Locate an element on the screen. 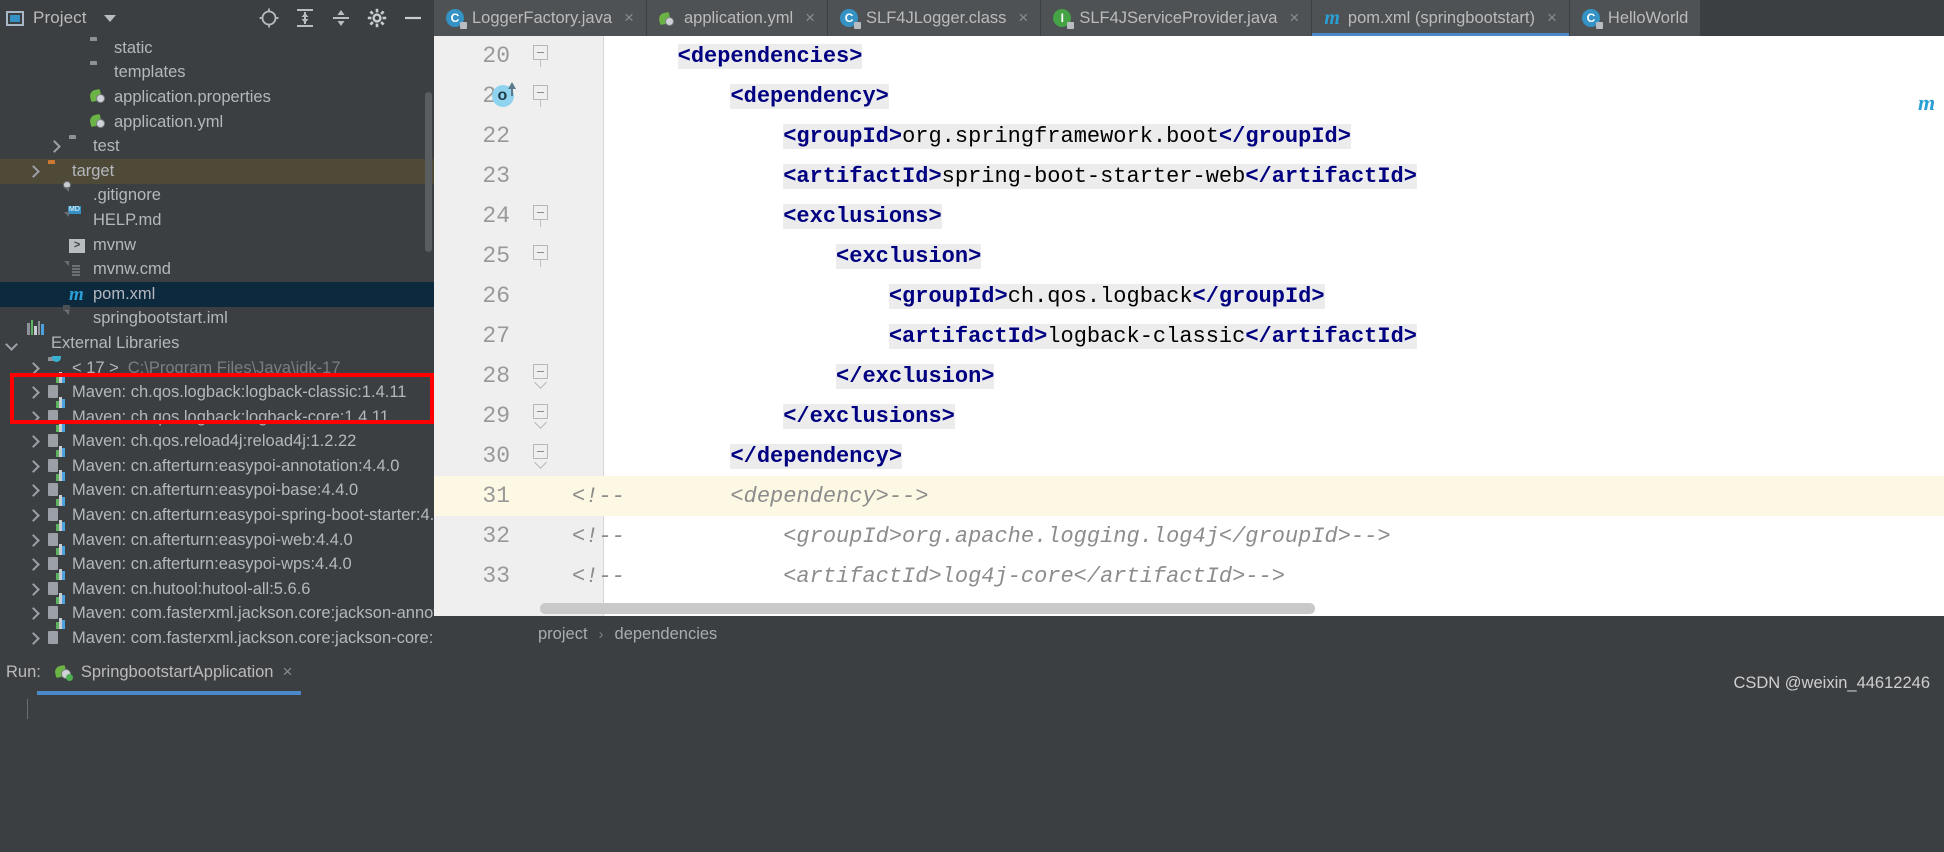  editor-tab: C LoggerFactory.java × is located at coordinates (540, 18).